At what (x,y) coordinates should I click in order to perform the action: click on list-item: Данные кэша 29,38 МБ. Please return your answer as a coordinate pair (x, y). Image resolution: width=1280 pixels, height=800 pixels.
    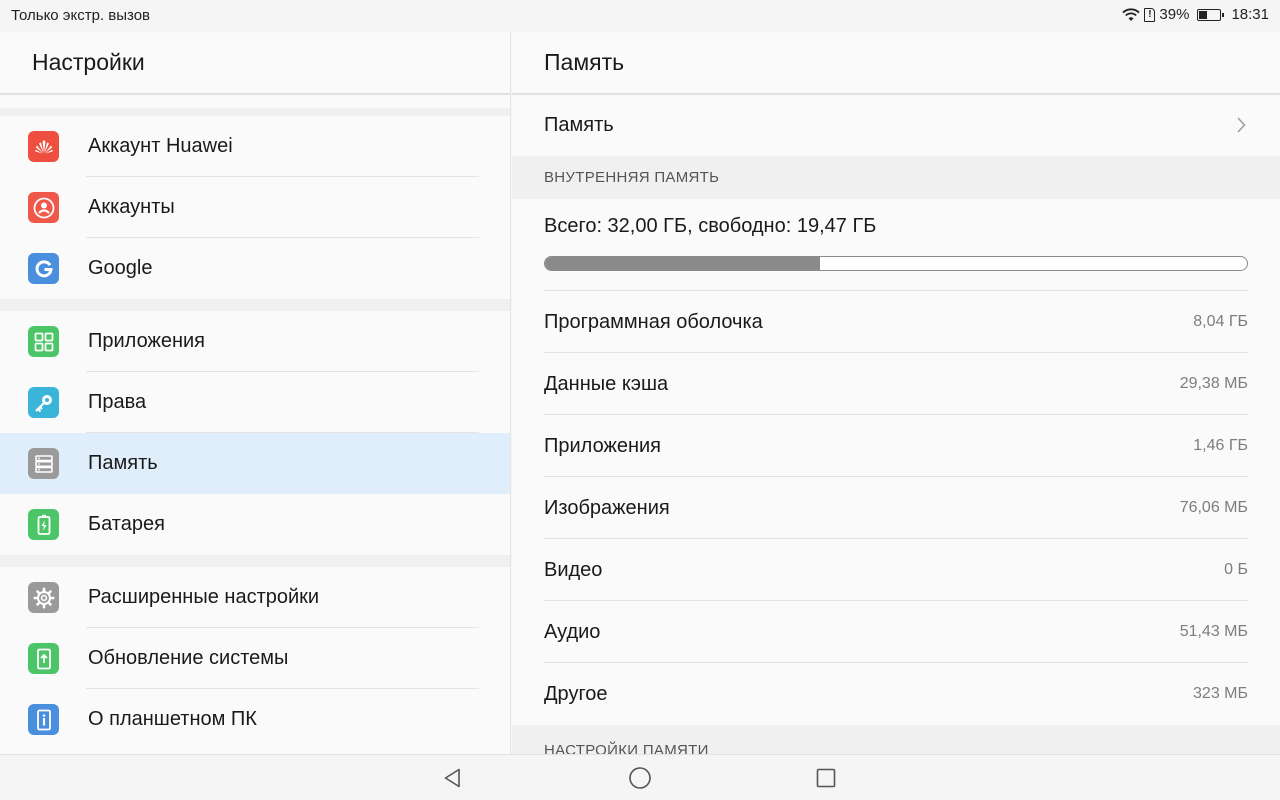
    Looking at the image, I should click on (896, 384).